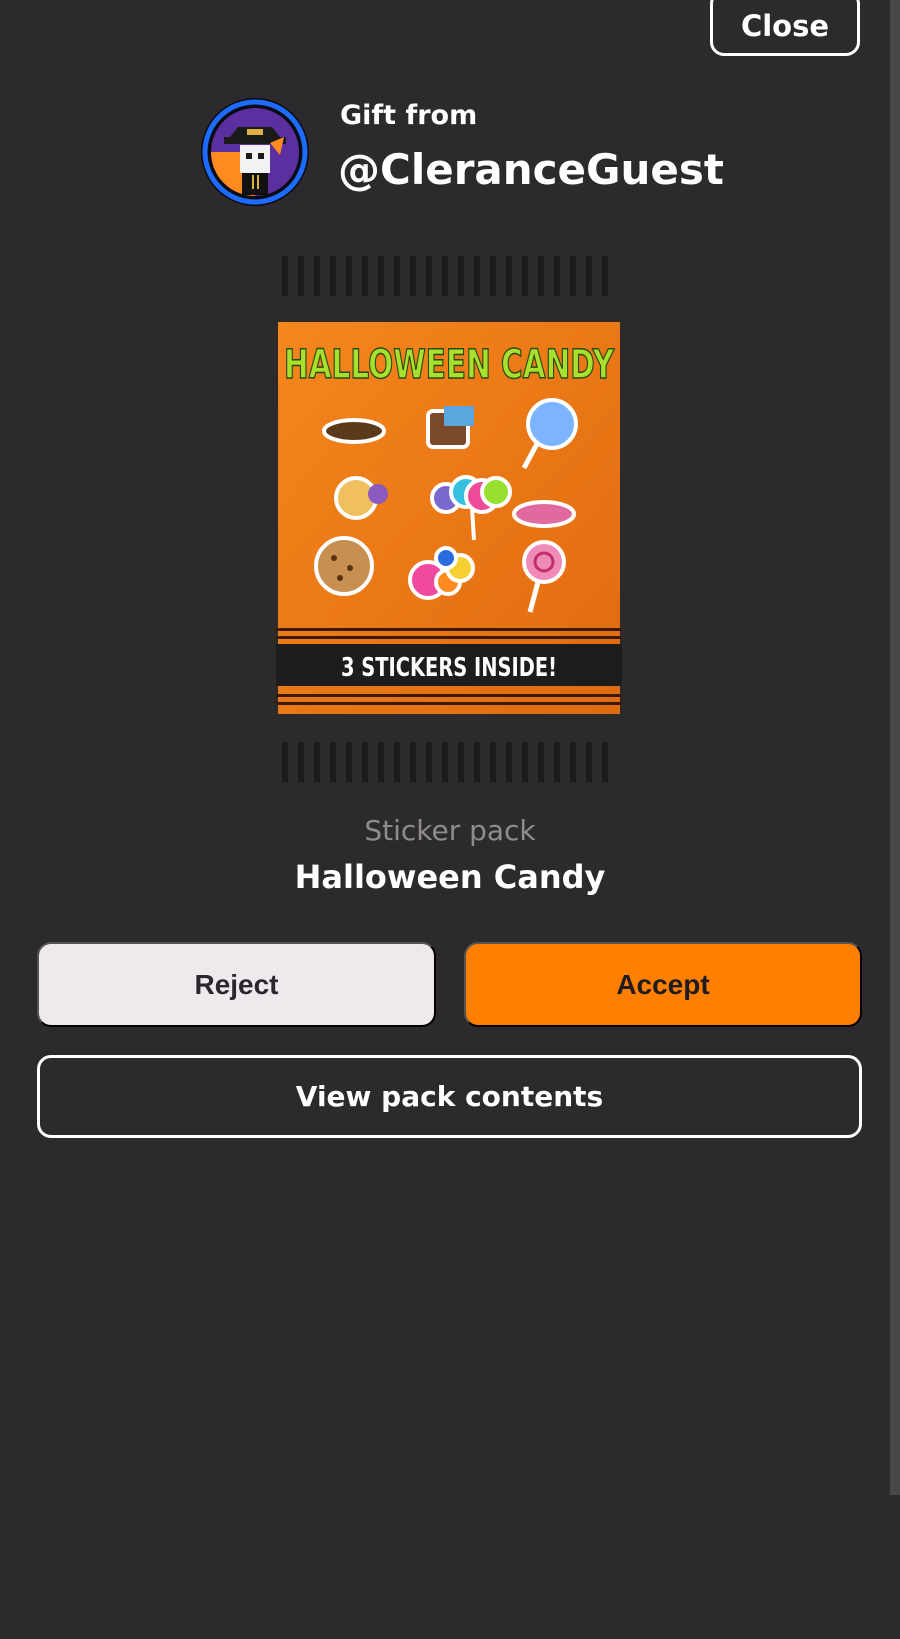 The width and height of the screenshot is (900, 1639). Describe the element at coordinates (663, 984) in the screenshot. I see `accept-button: Accept` at that location.